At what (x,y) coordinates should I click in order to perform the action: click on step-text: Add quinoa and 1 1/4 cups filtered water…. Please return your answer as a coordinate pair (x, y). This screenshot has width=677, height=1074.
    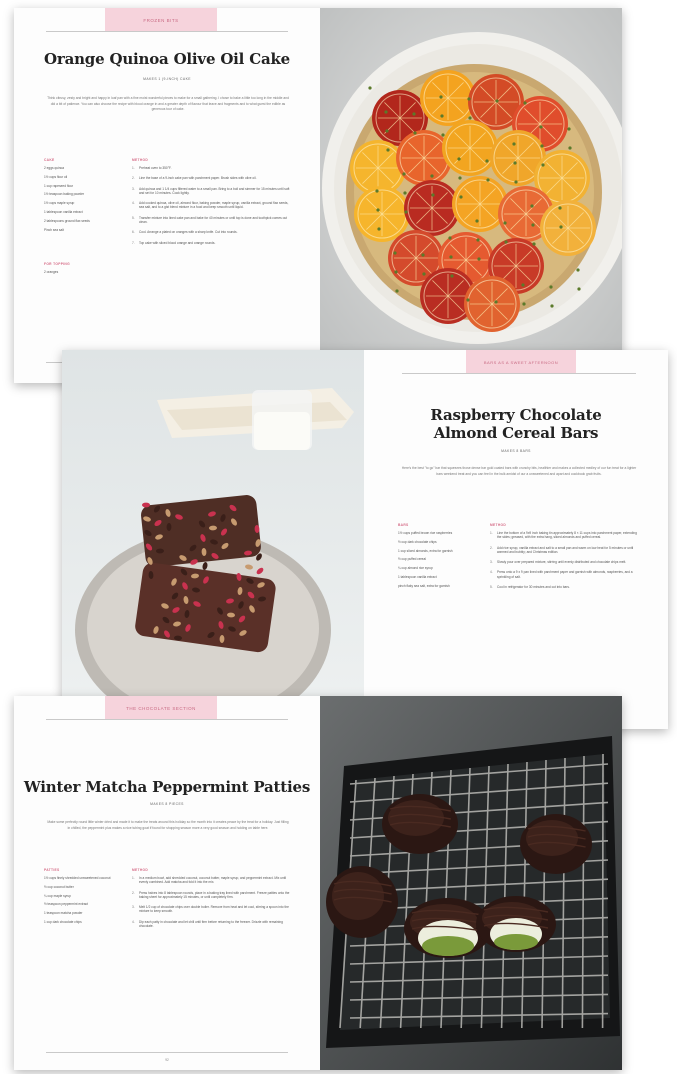
    Looking at the image, I should click on (214, 190).